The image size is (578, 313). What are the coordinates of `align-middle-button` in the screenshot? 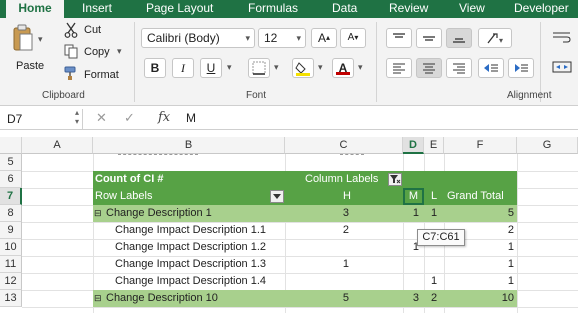 It's located at (429, 38).